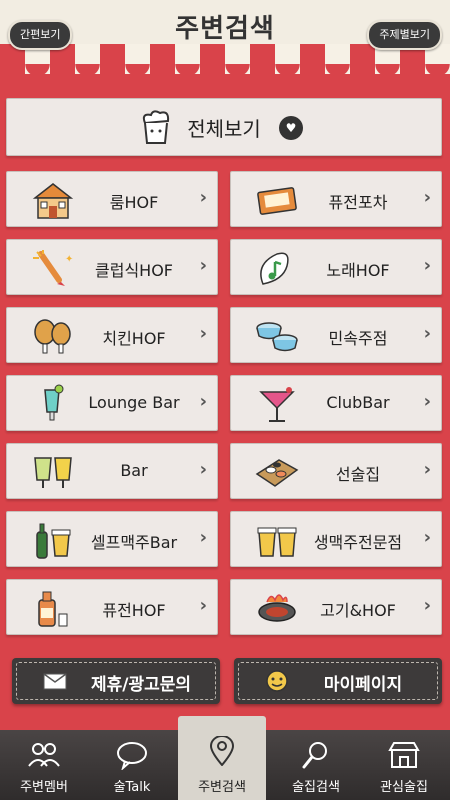 The width and height of the screenshot is (450, 800). I want to click on bottom-tab-bar: 주변멤버 술Talk 주변검색 술집검색 관심술집, so click(225, 758).